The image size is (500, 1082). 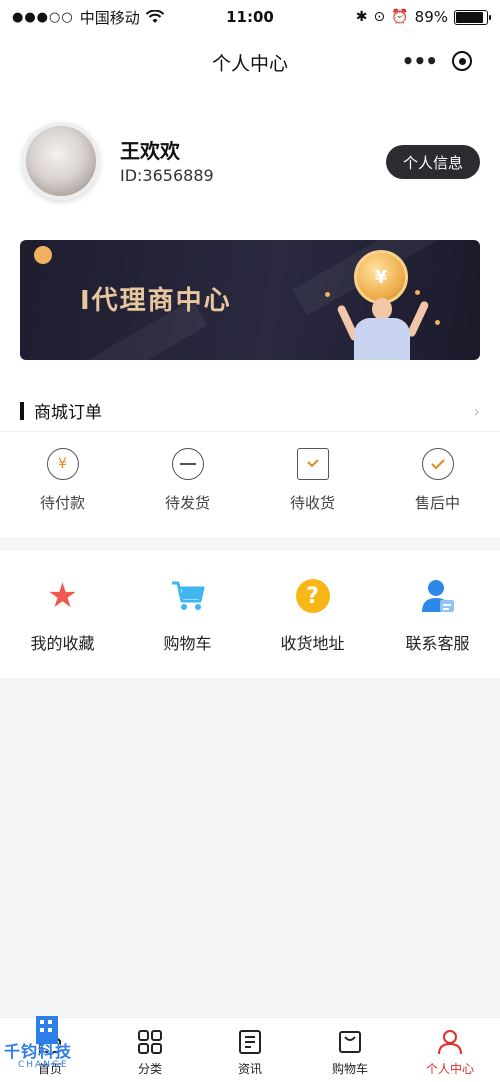 What do you see at coordinates (381, 277) in the screenshot?
I see `coin-icon: ¥` at bounding box center [381, 277].